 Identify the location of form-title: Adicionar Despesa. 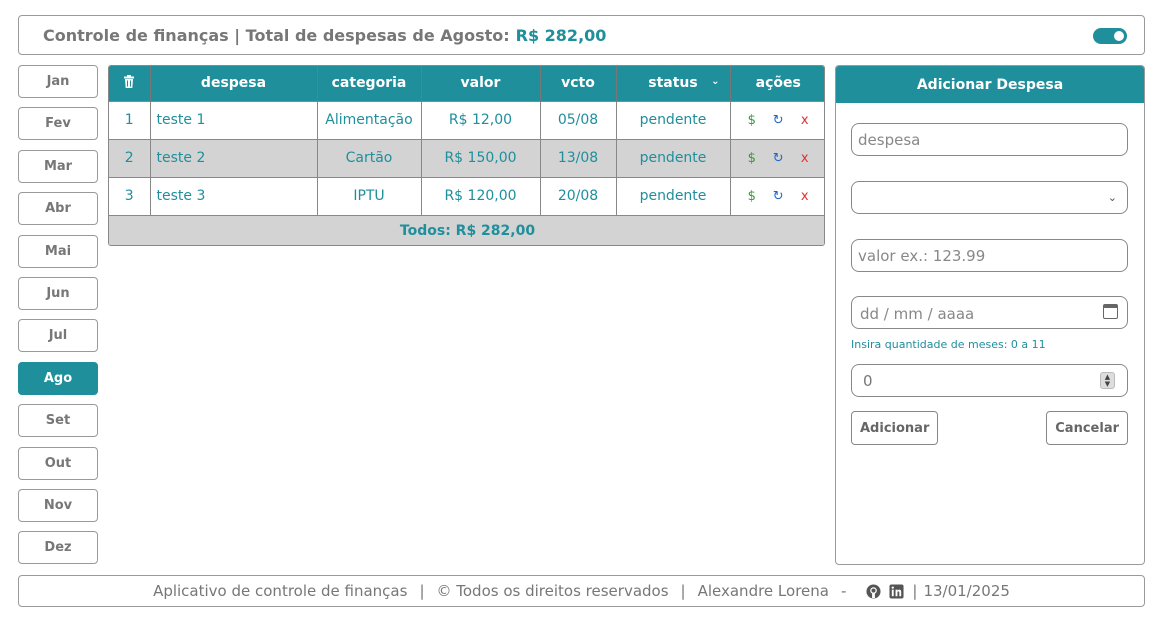
(990, 84).